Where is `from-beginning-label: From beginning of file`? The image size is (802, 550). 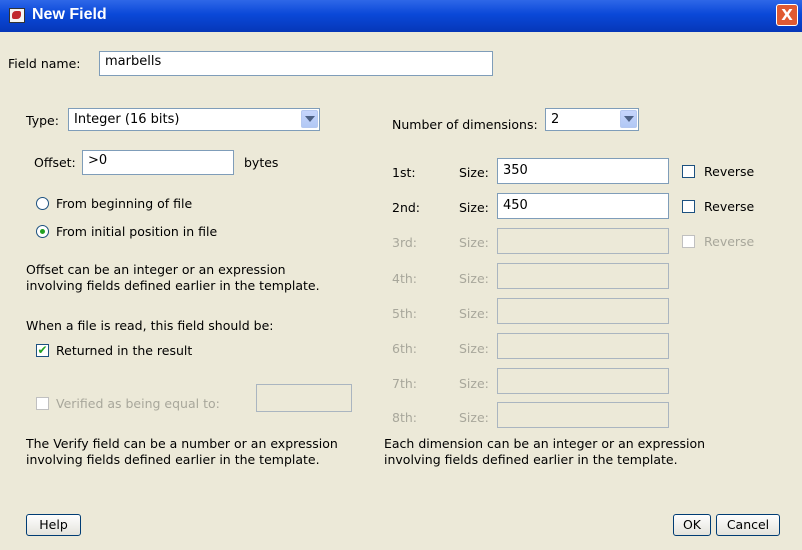 from-beginning-label: From beginning of file is located at coordinates (124, 203).